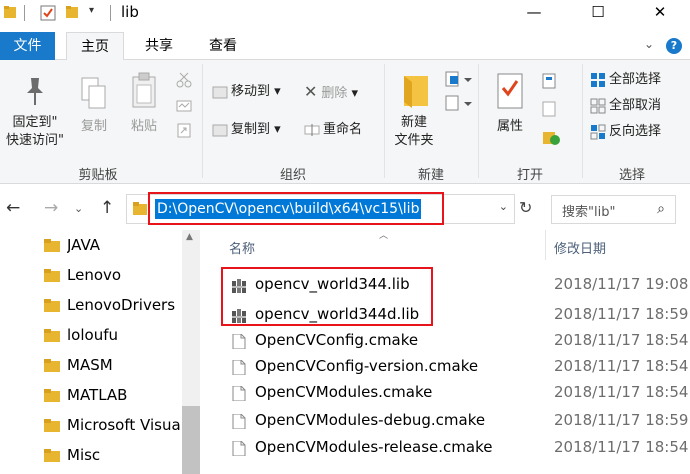  I want to click on nav-item-label: MASM, so click(90, 365).